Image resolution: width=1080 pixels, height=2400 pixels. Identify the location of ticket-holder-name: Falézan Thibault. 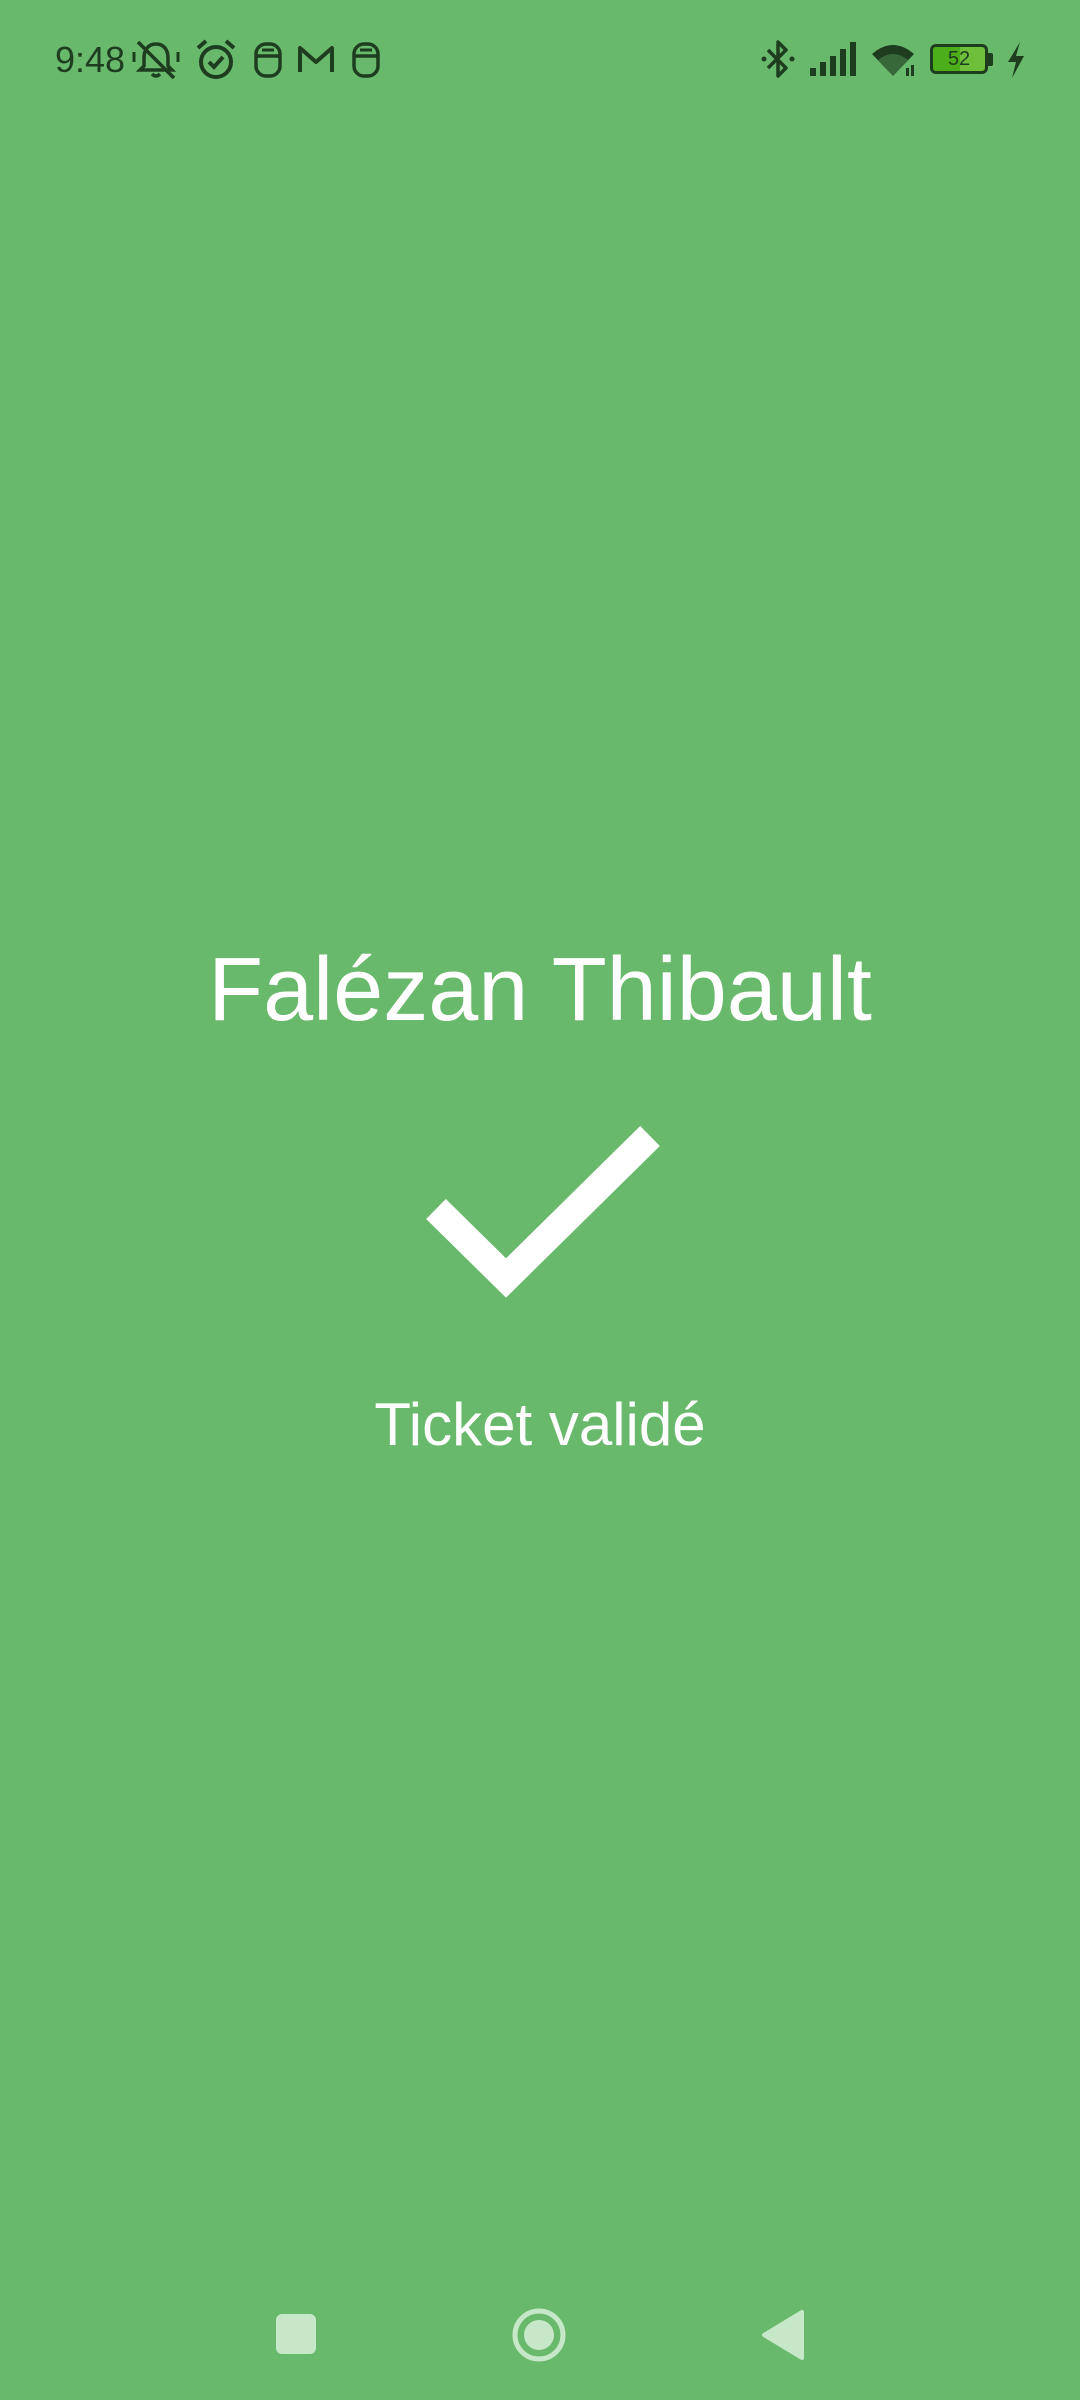
(540, 990).